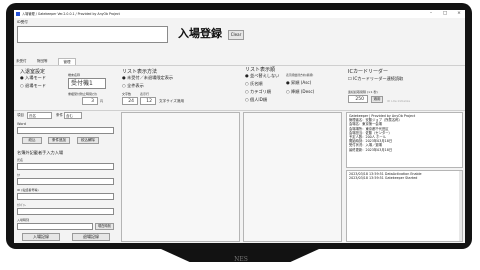 This screenshot has height=270, width=480. What do you see at coordinates (41, 237) in the screenshot?
I see `entry-record-button: 入場記録` at bounding box center [41, 237].